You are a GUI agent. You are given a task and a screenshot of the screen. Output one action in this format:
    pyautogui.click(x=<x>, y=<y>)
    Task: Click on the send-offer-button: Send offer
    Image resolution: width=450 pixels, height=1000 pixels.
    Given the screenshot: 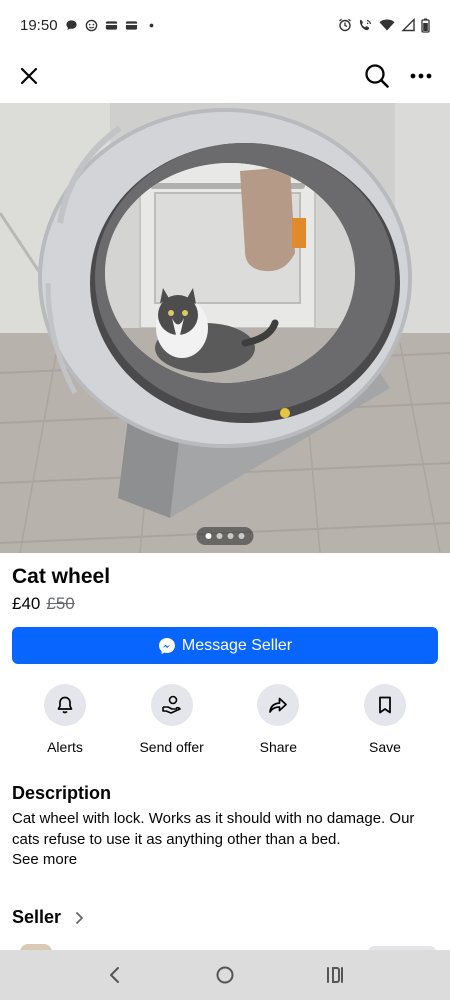 What is the action you would take?
    pyautogui.click(x=172, y=719)
    